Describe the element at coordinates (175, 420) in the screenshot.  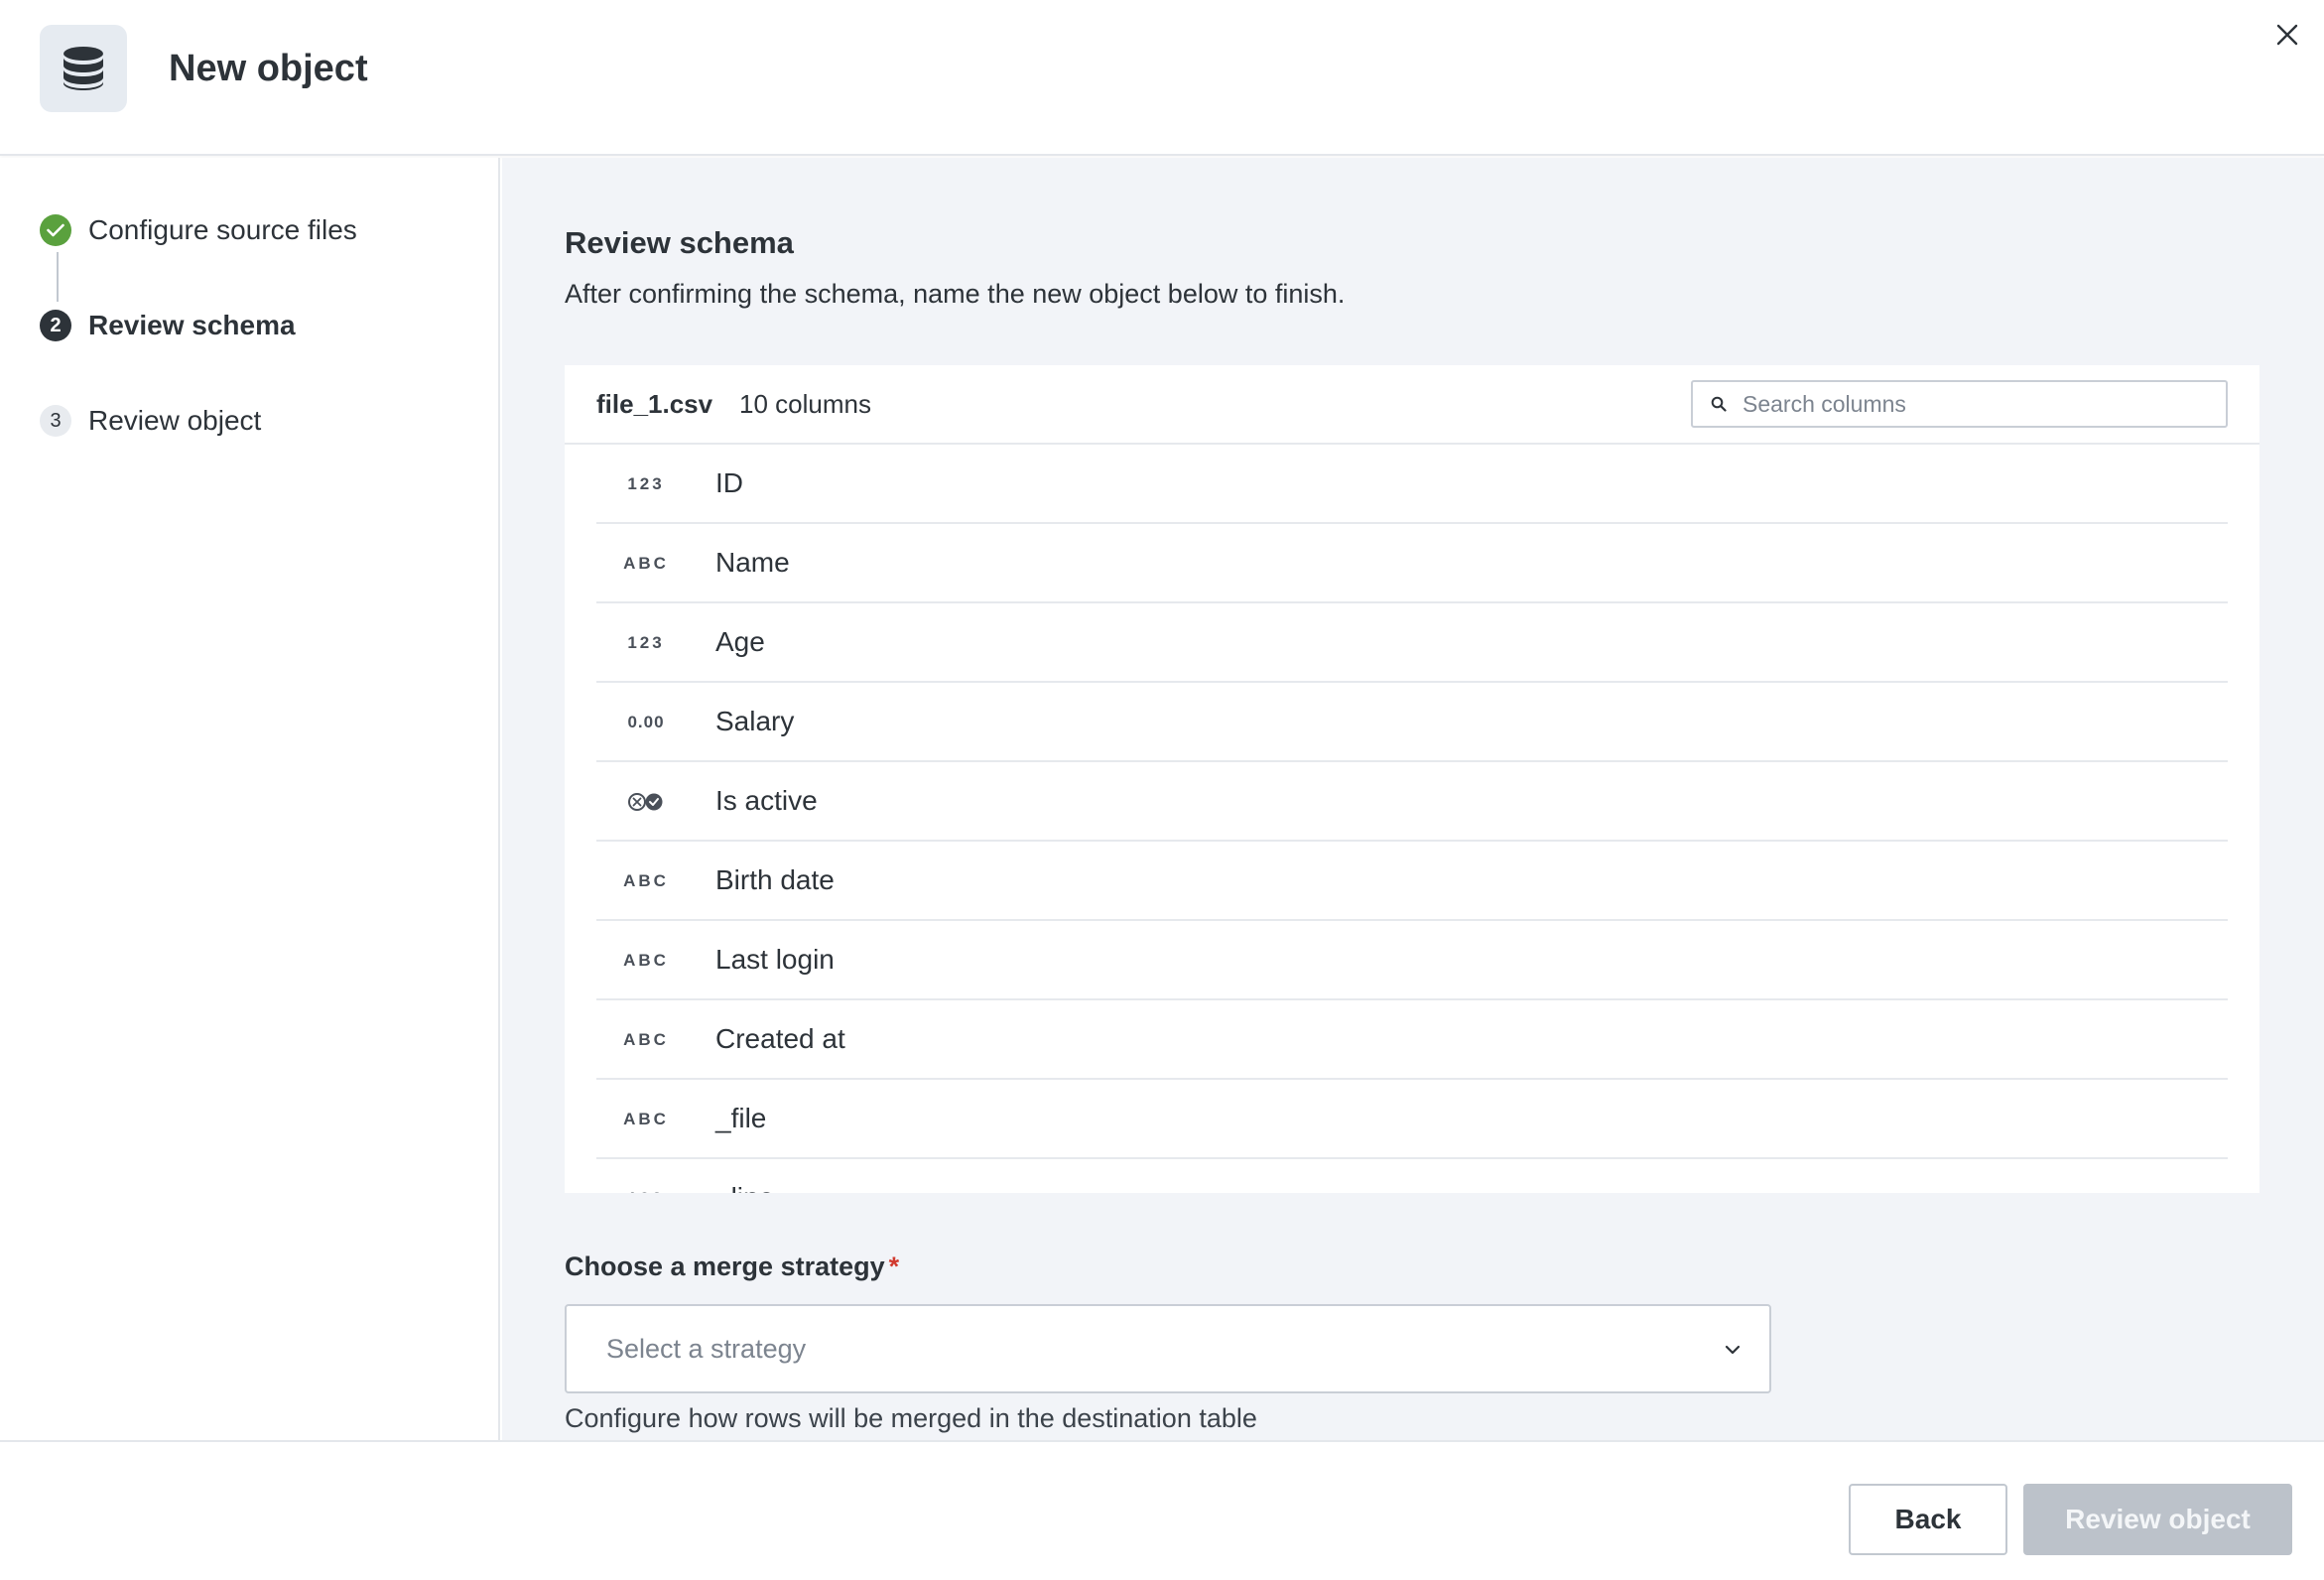
I see `step-label: Review object` at that location.